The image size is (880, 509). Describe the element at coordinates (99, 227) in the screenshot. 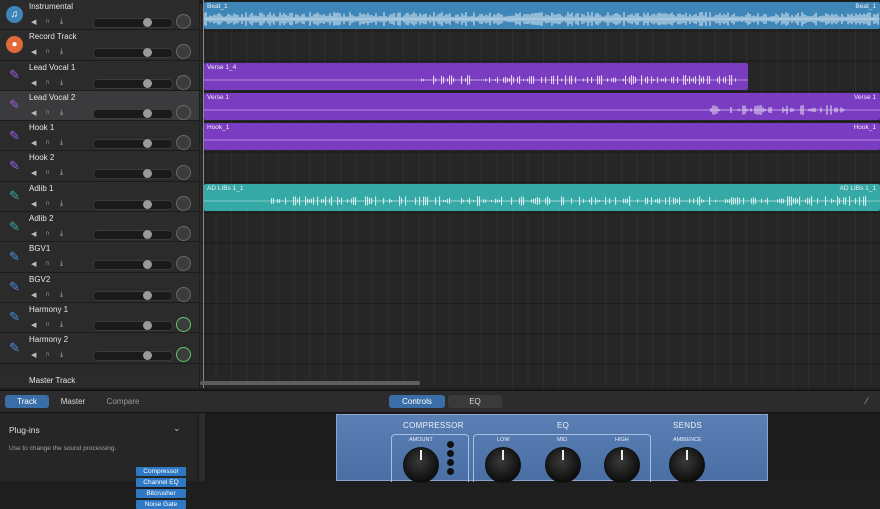

I see `track-header: ✎ Adlib 2 ◀ ∩ ⤓` at that location.